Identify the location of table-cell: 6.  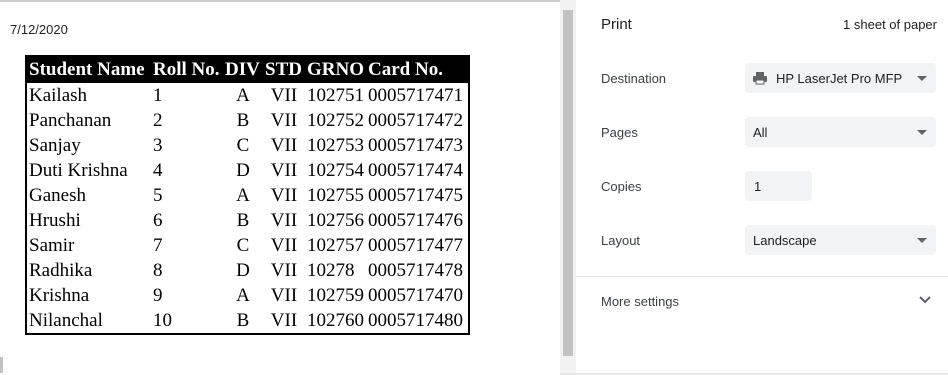
(158, 220).